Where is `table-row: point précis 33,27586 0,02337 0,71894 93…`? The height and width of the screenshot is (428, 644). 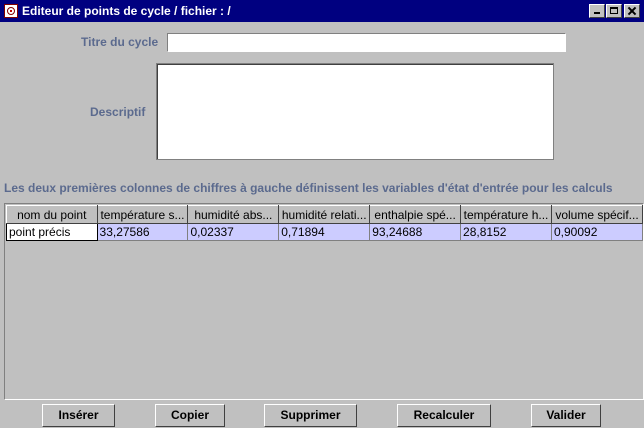 table-row: point précis 33,27586 0,02337 0,71894 93… is located at coordinates (324, 232).